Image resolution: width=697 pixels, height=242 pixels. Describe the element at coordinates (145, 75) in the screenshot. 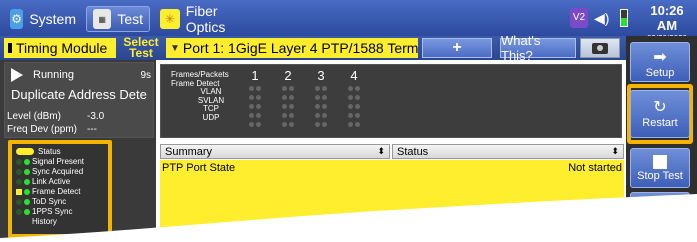

I see `elapsed-time: 9s` at that location.